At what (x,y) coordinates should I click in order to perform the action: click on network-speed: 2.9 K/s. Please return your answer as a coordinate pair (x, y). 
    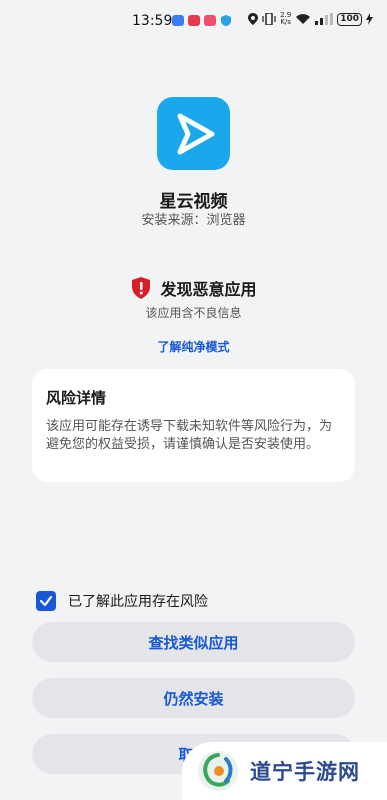
    Looking at the image, I should click on (285, 19).